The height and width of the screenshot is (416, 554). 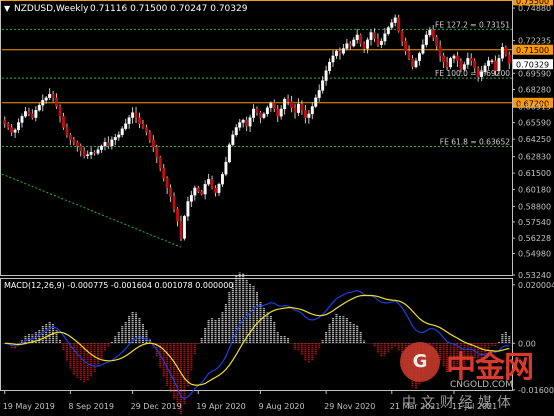 What do you see at coordinates (281, 406) in the screenshot?
I see `time-tick-label-4: 9 Aug 2020` at bounding box center [281, 406].